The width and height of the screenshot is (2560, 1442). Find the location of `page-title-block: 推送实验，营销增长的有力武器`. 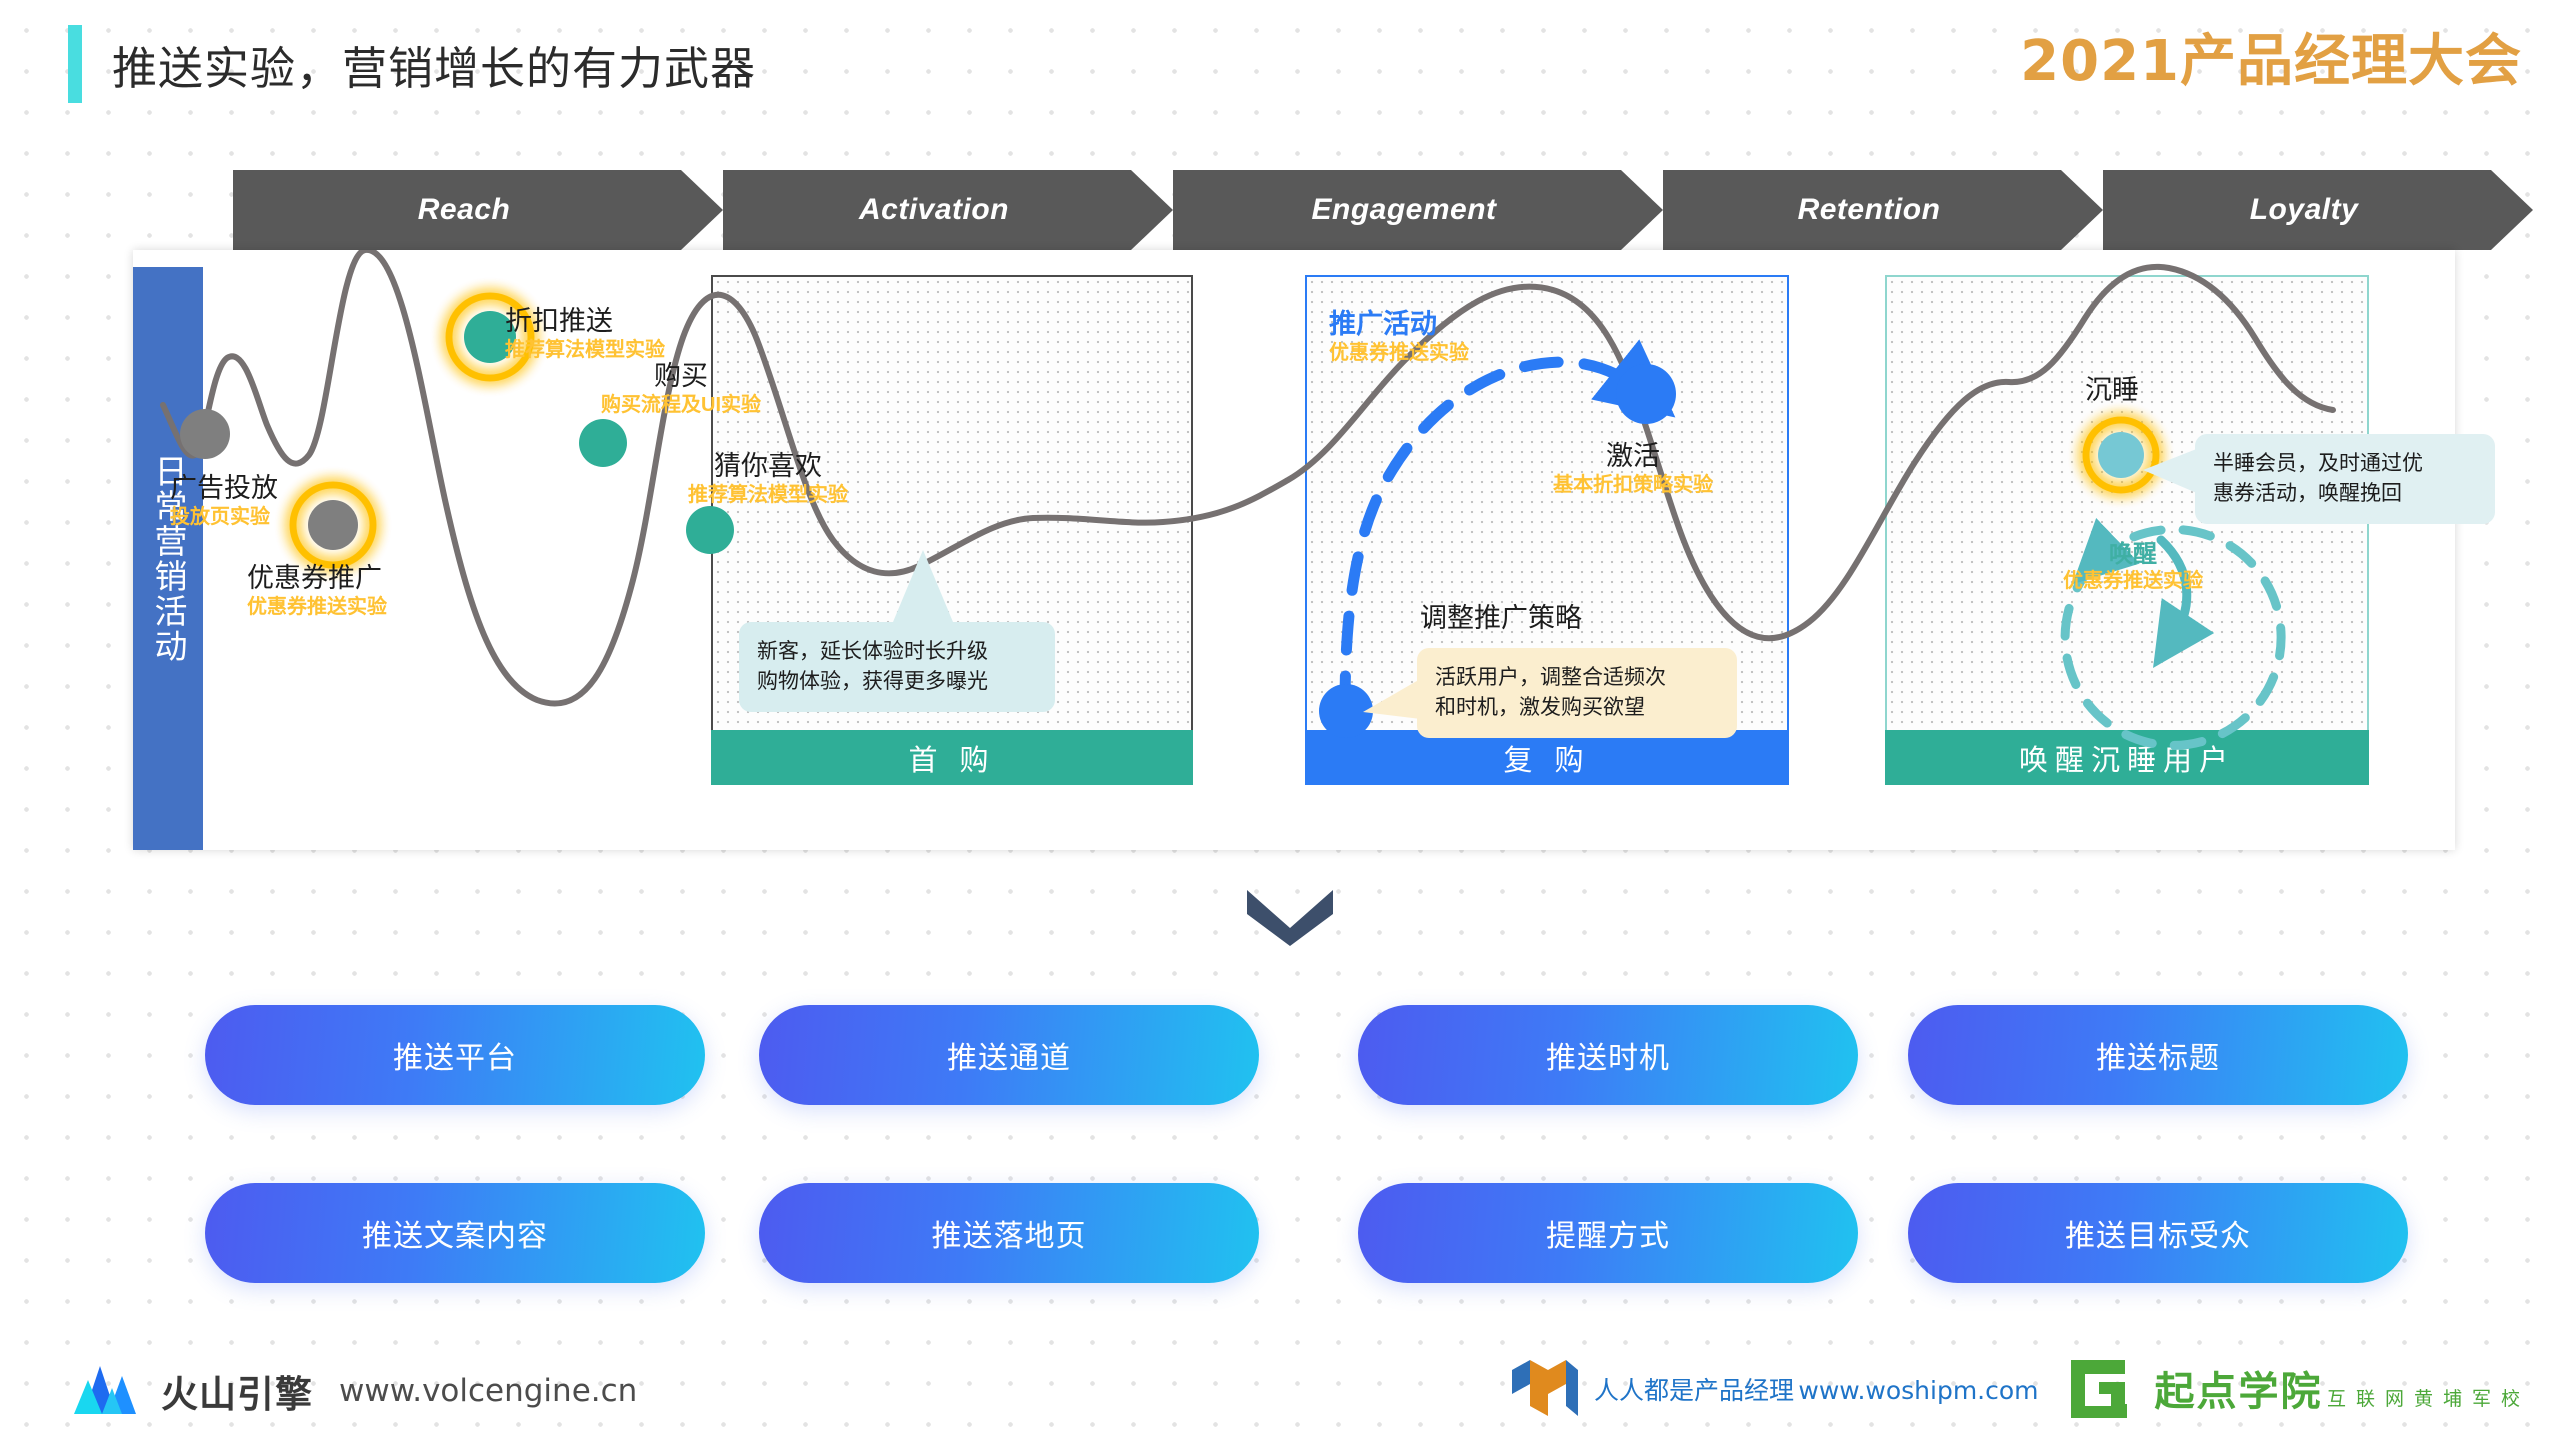

page-title-block: 推送实验，营销增长的有力武器 is located at coordinates (412, 64).